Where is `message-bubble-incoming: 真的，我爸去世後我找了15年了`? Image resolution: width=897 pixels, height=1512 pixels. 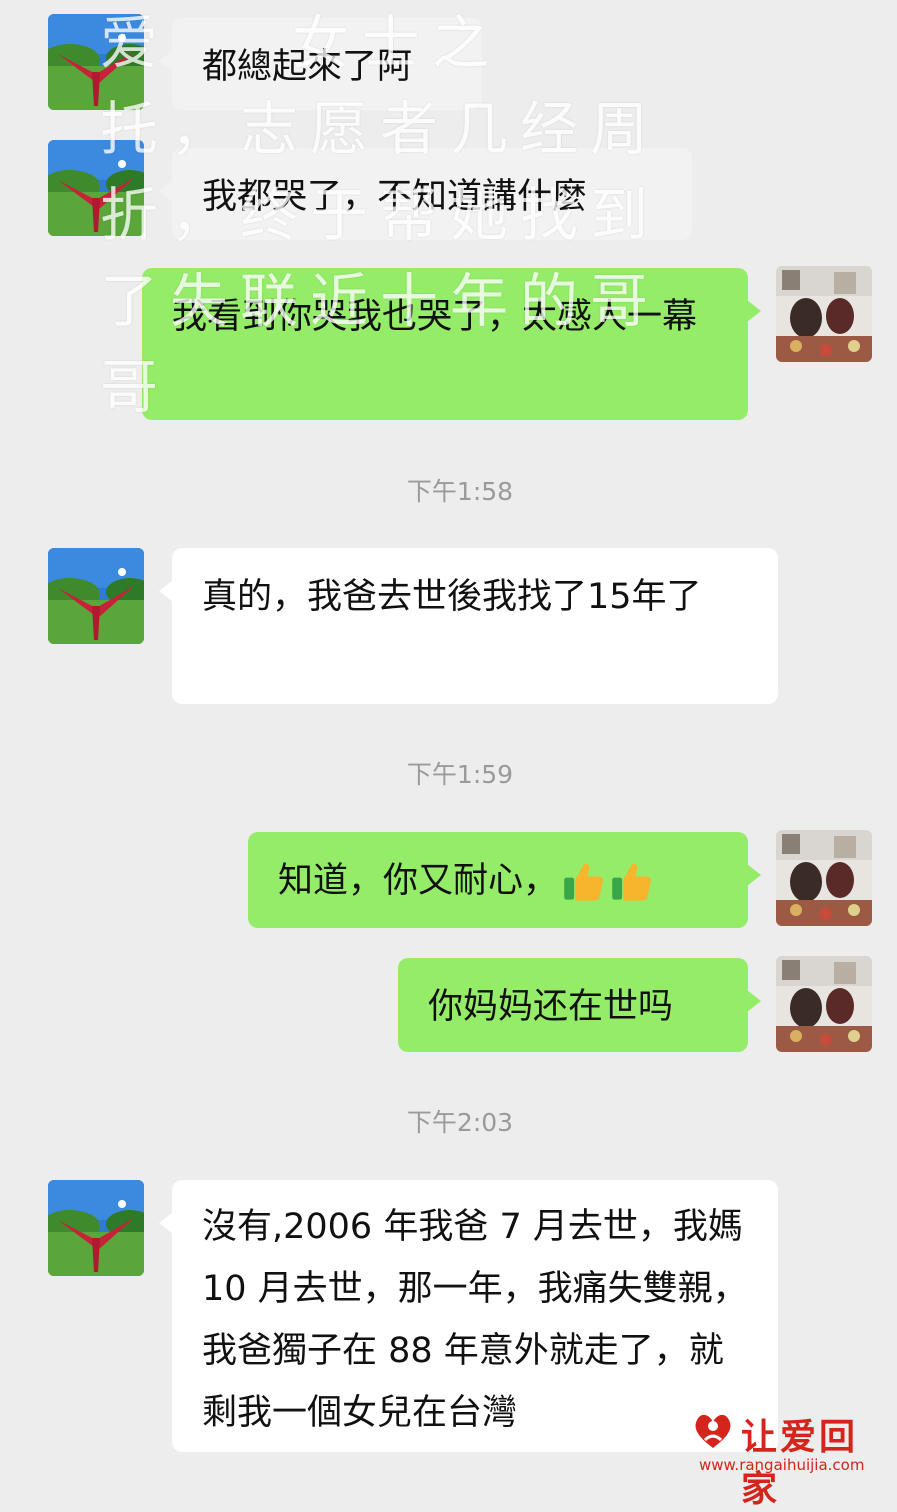 message-bubble-incoming: 真的，我爸去世後我找了15年了 is located at coordinates (468, 626).